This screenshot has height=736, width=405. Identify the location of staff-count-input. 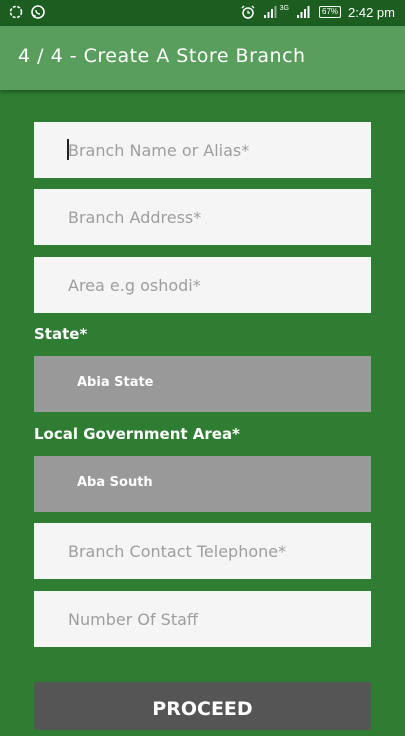
(202, 619).